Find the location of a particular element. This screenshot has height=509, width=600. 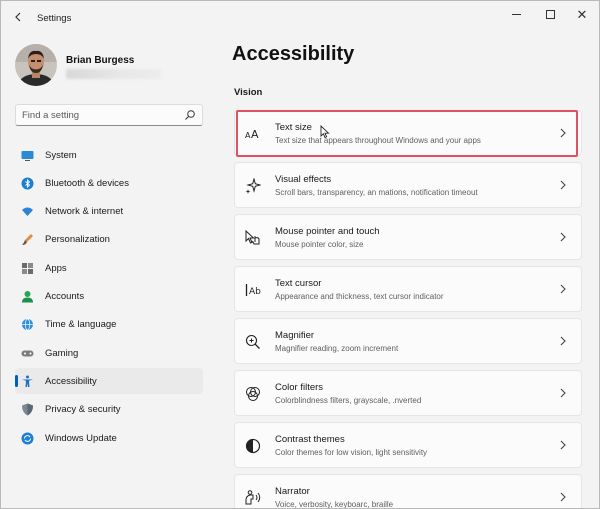

sidebar-item-accessibility: Accessibility is located at coordinates (109, 381).